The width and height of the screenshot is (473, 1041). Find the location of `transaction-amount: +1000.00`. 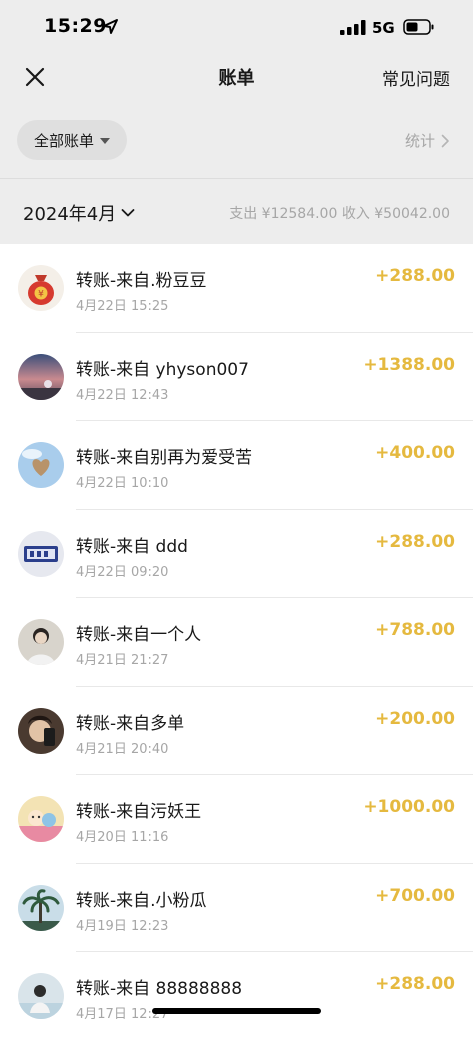

transaction-amount: +1000.00 is located at coordinates (409, 807).